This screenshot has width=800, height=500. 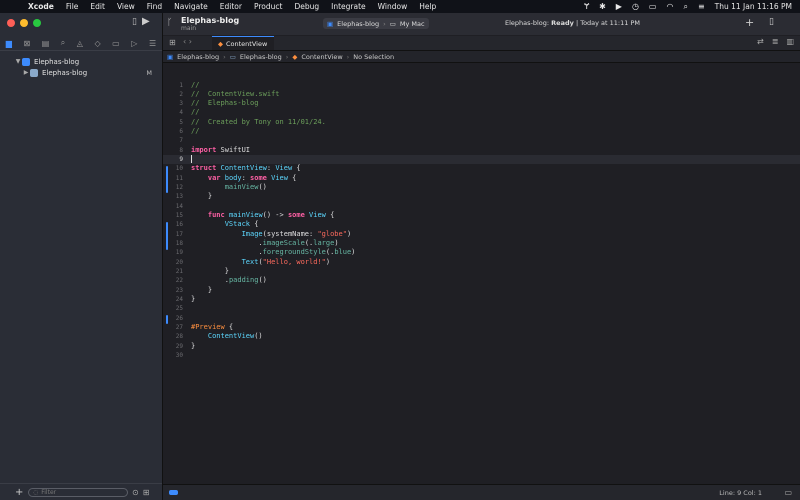 What do you see at coordinates (753, 6) in the screenshot?
I see `menubar-clock: Thu 11 Jan 11:16 PM` at bounding box center [753, 6].